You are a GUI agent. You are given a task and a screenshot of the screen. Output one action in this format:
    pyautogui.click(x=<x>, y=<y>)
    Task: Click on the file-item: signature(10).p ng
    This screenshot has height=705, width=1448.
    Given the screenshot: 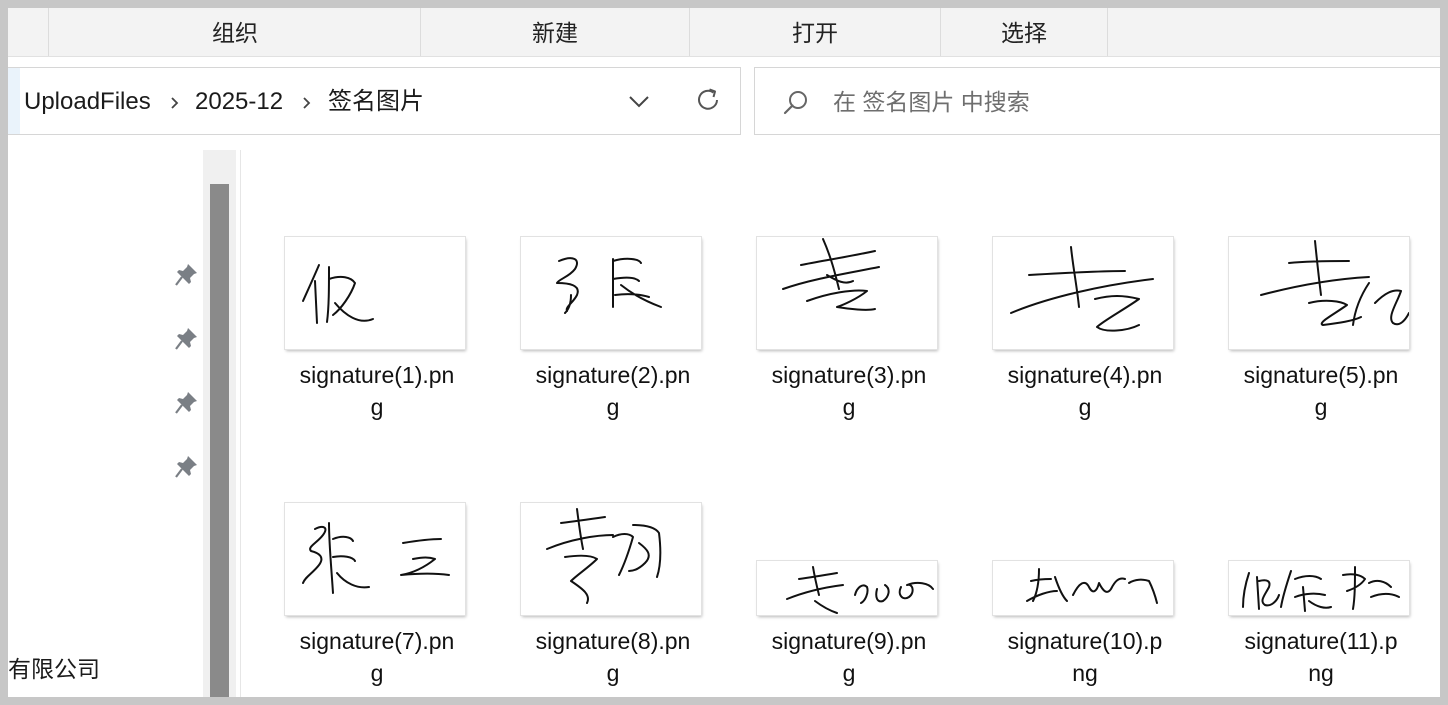 What is the action you would take?
    pyautogui.click(x=1085, y=600)
    